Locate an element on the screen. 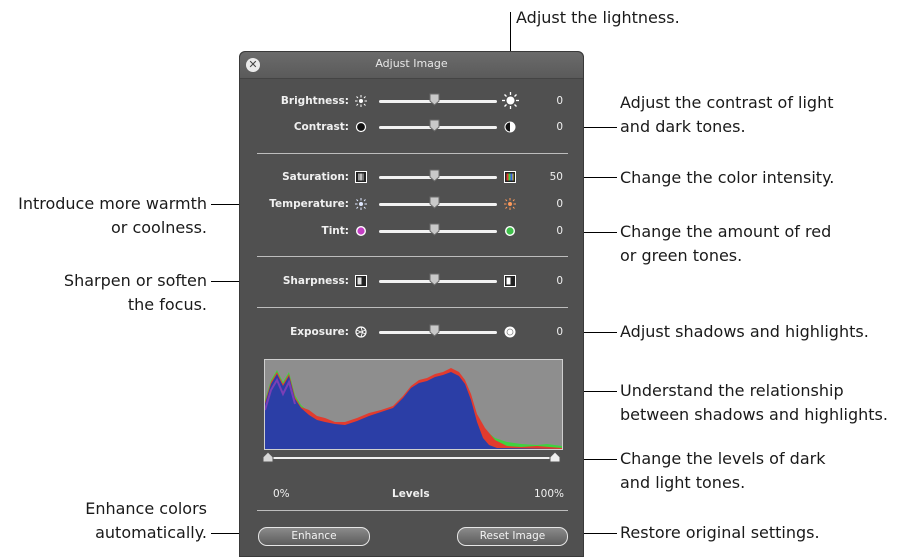 The height and width of the screenshot is (557, 899). levels-max-label: 100% is located at coordinates (548, 494).